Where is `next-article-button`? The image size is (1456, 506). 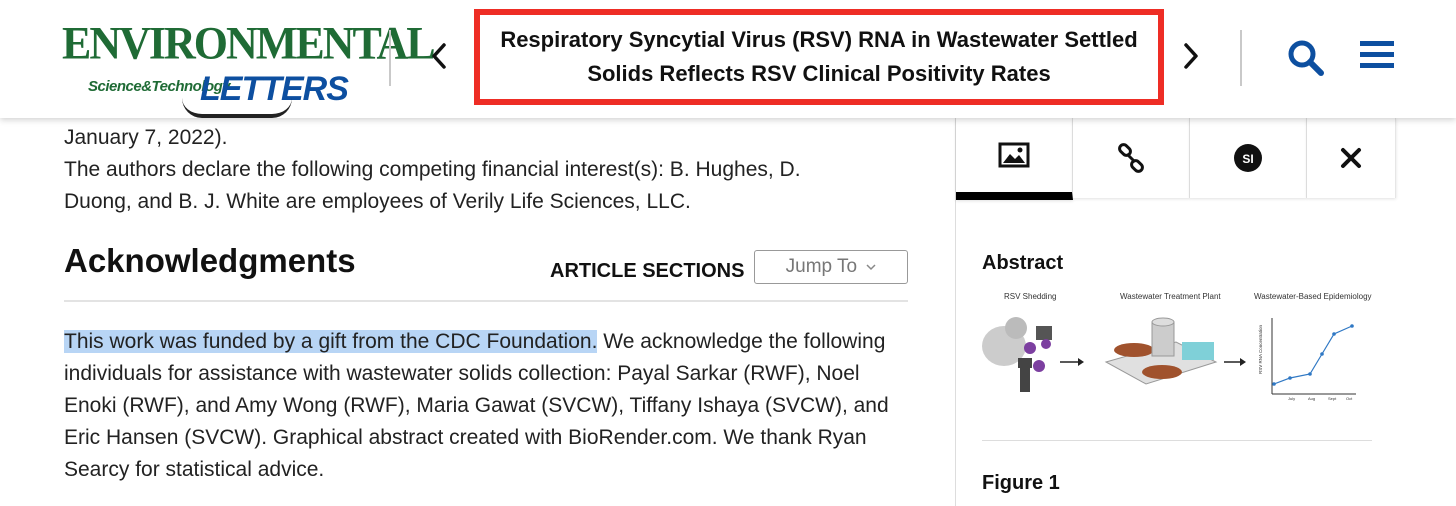 next-article-button is located at coordinates (1191, 60).